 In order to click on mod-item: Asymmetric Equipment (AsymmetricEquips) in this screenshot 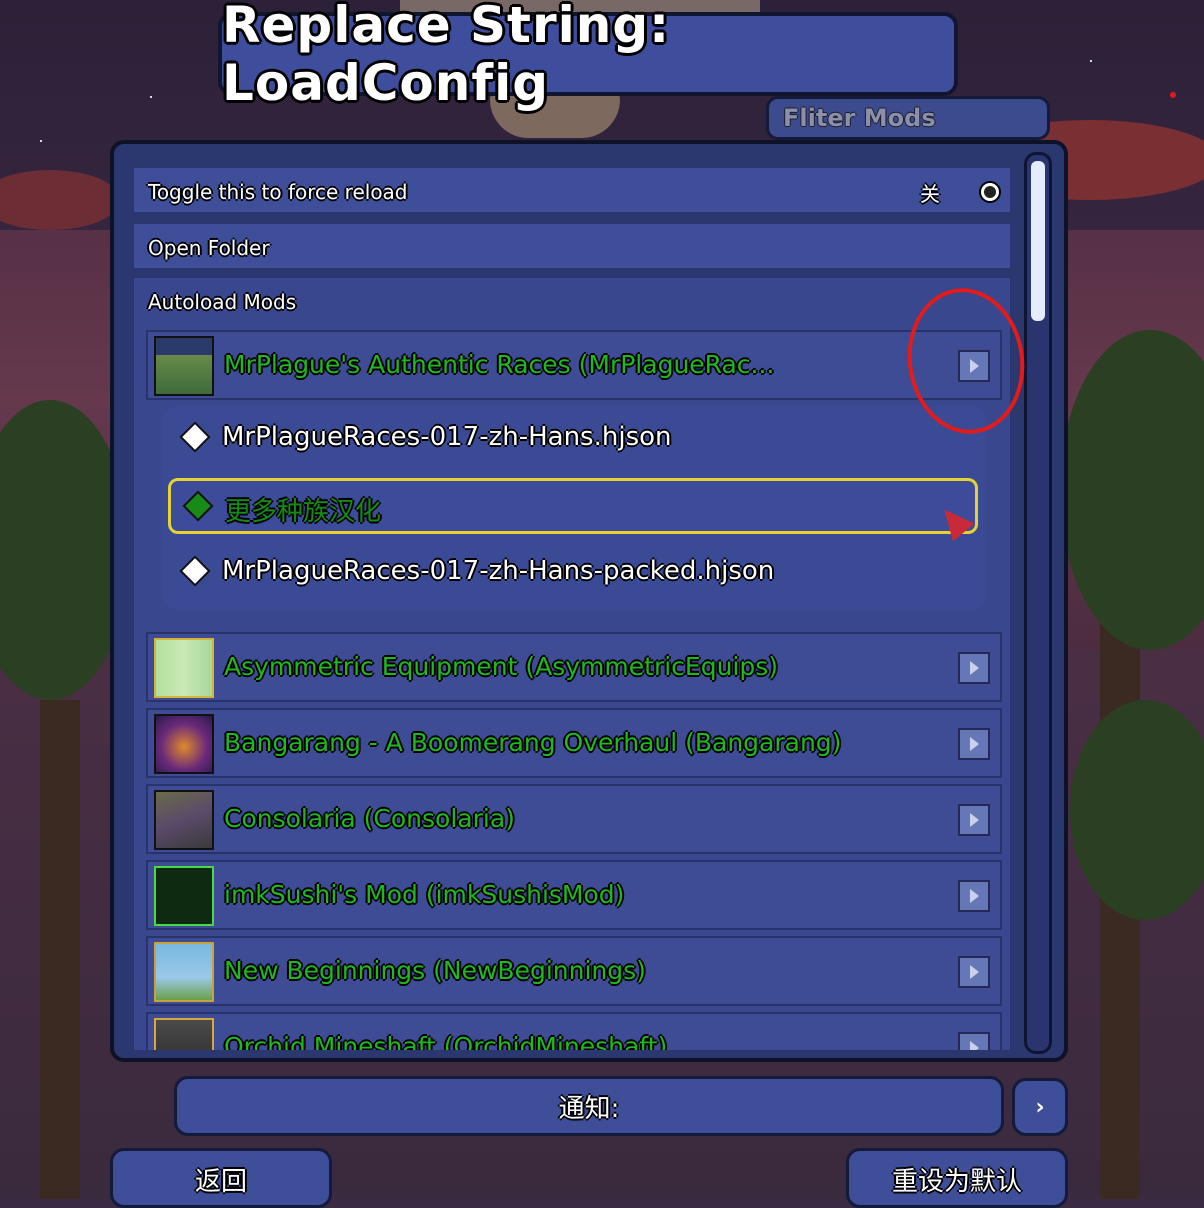, I will do `click(574, 667)`.